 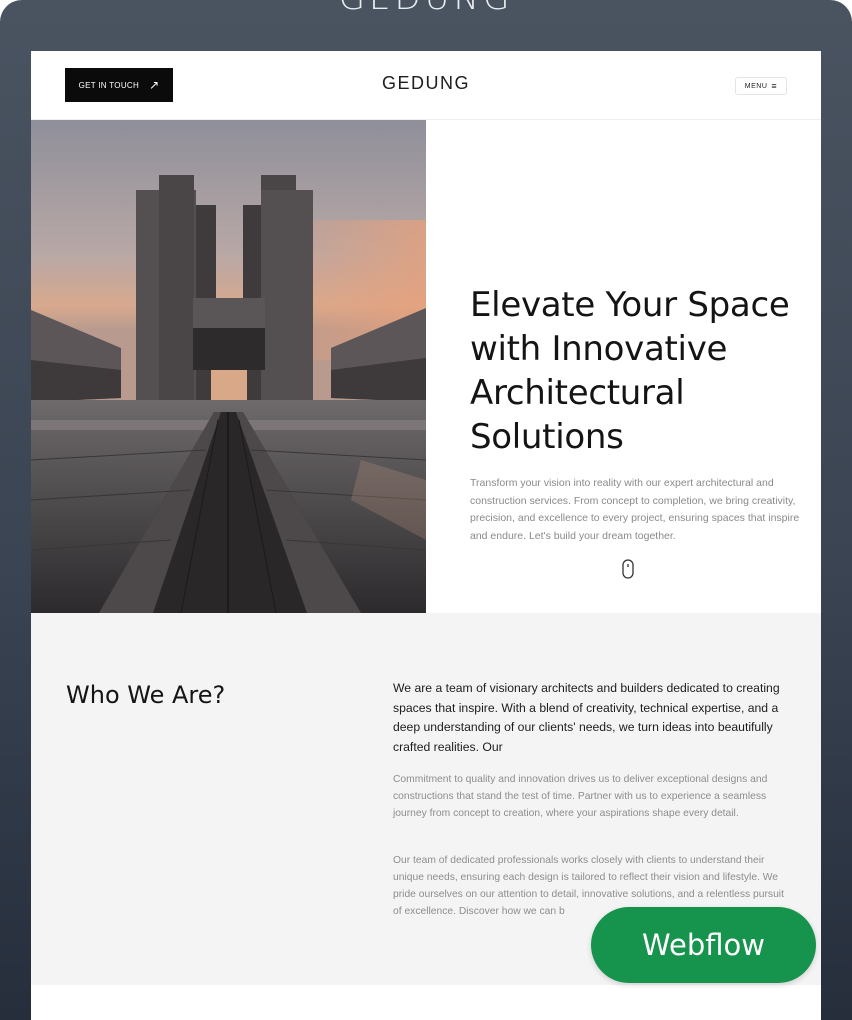 I want to click on menu-button: MENU ≡, so click(x=761, y=86).